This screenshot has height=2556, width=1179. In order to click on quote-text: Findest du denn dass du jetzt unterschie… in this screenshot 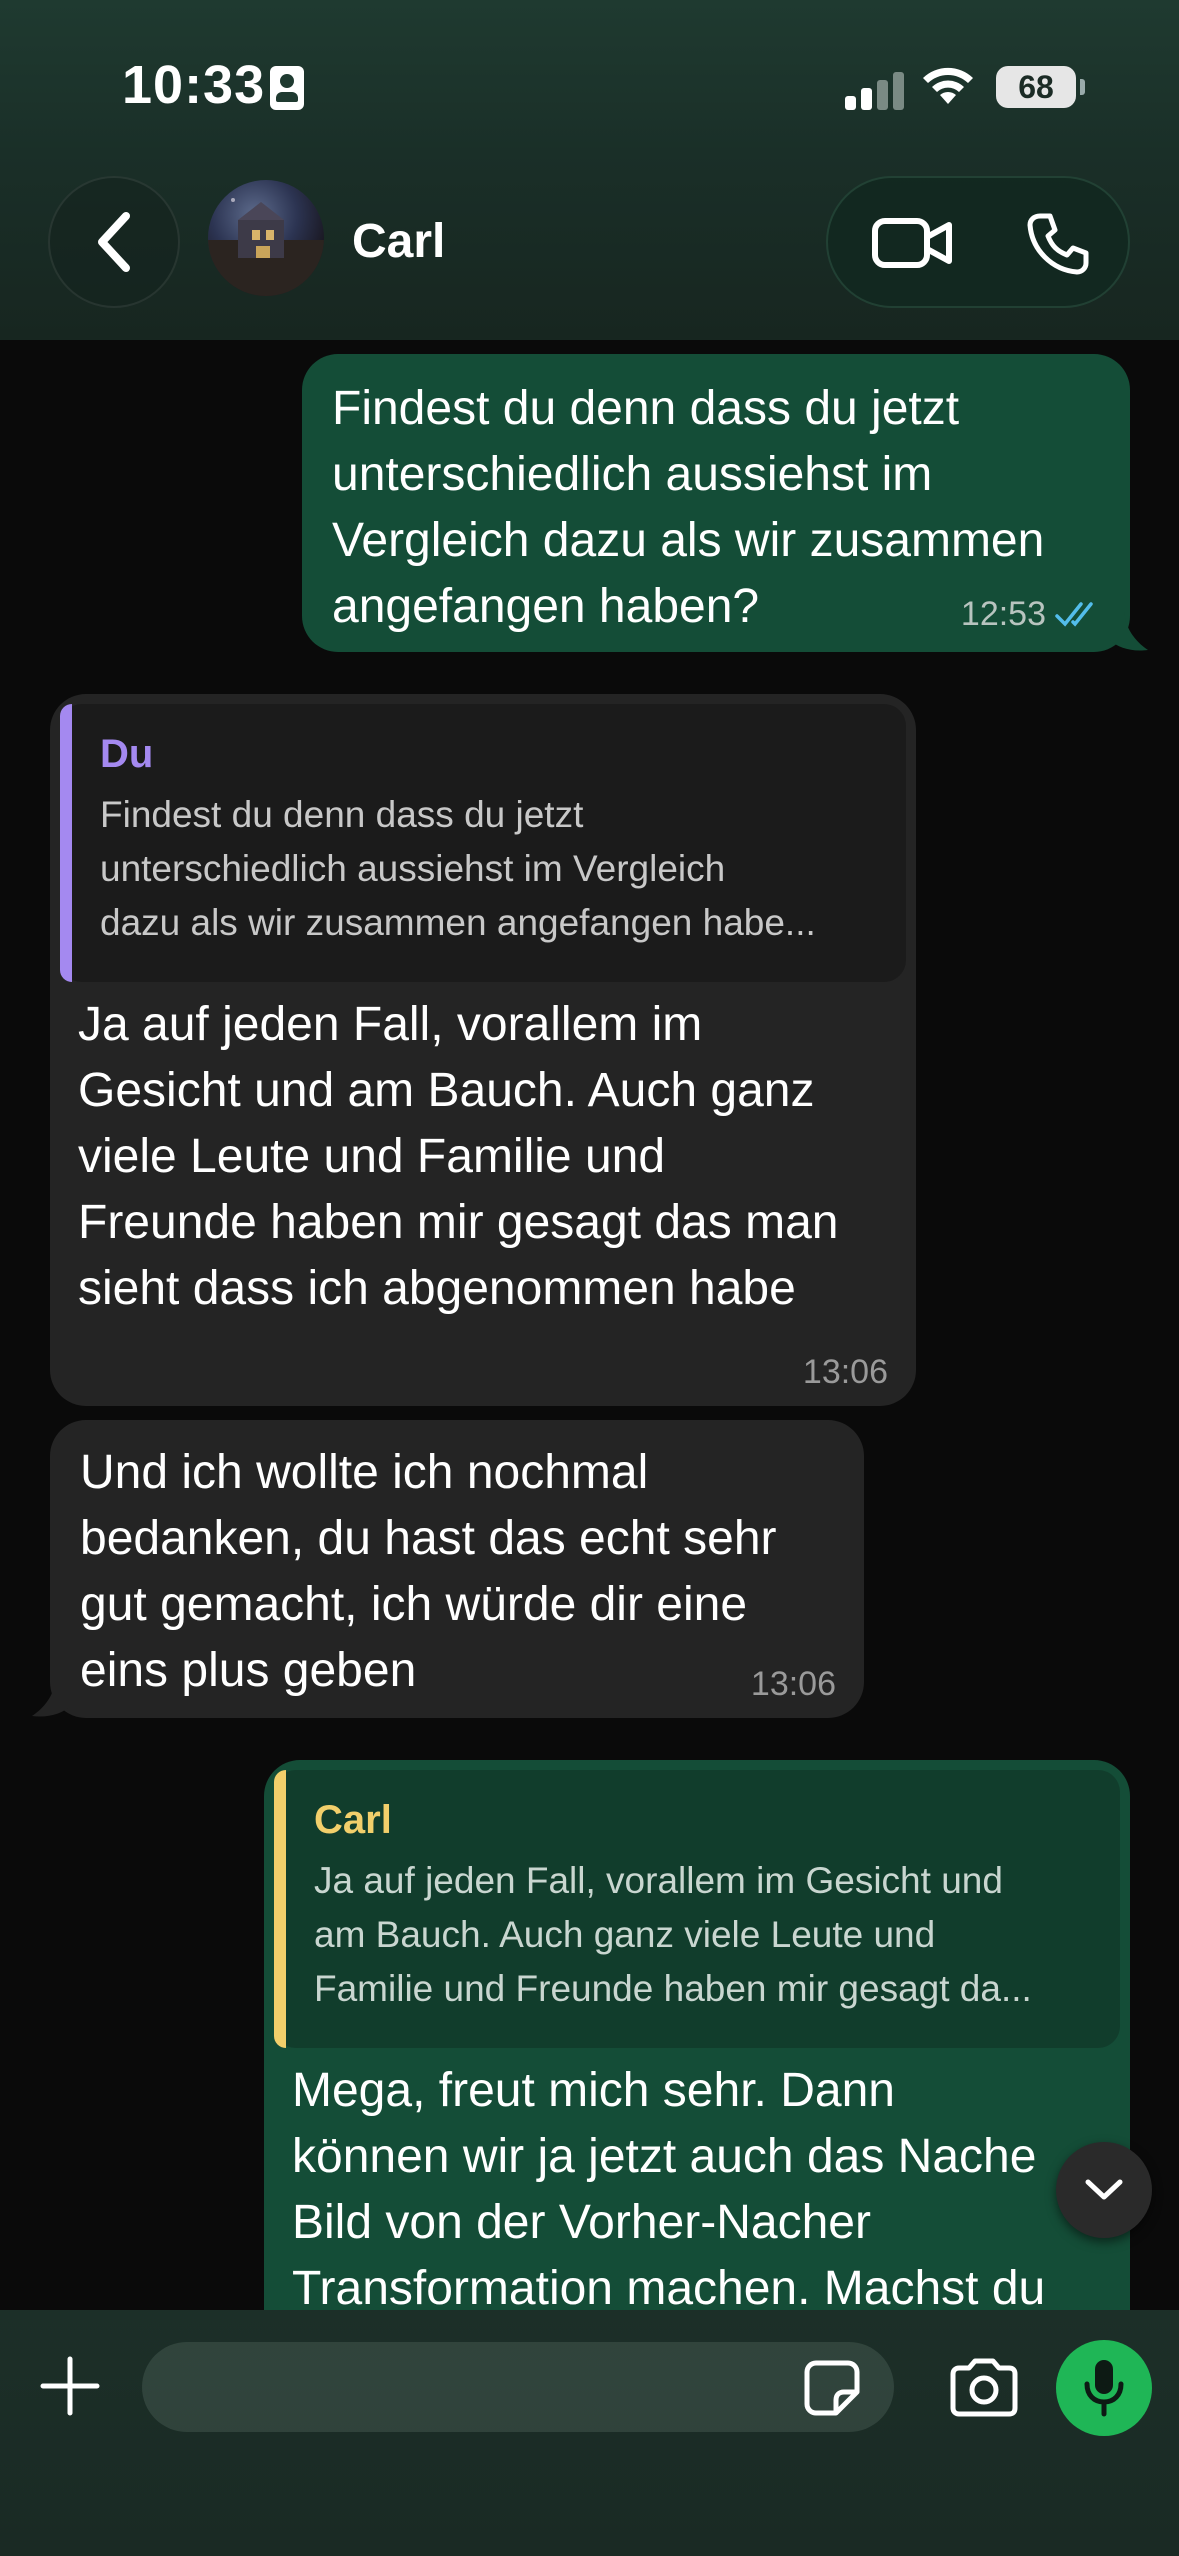, I will do `click(458, 868)`.